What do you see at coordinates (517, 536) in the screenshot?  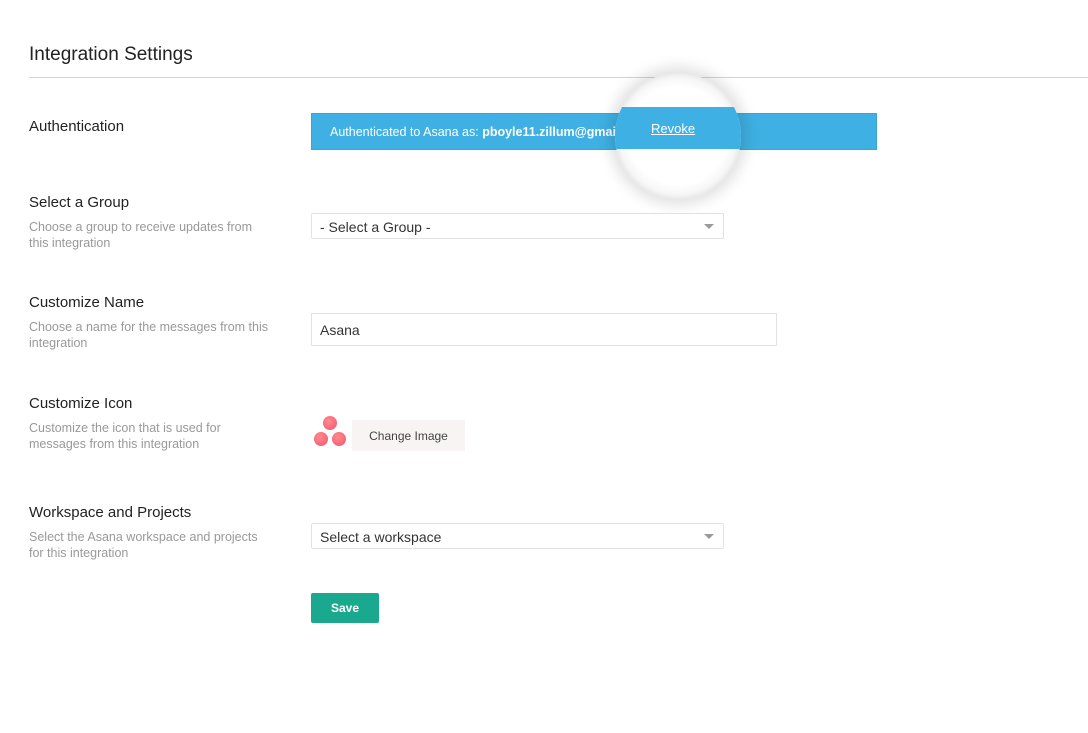 I see `workspace-select: Select a workspace` at bounding box center [517, 536].